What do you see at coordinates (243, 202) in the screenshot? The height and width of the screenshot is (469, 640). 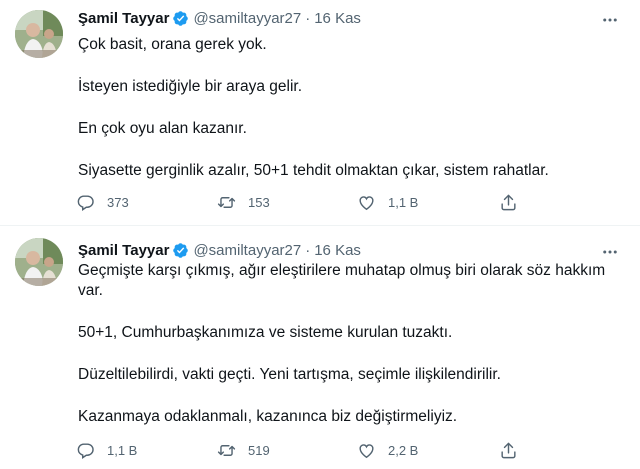 I see `retweet-button: 153` at bounding box center [243, 202].